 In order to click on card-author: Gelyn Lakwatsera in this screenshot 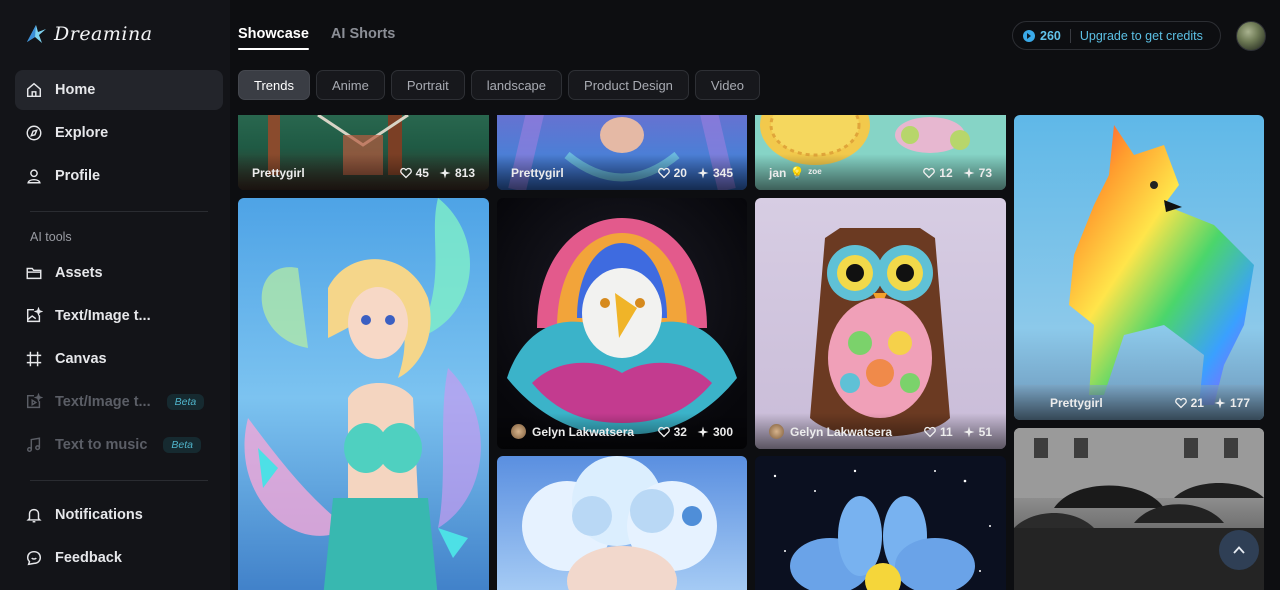, I will do `click(572, 431)`.